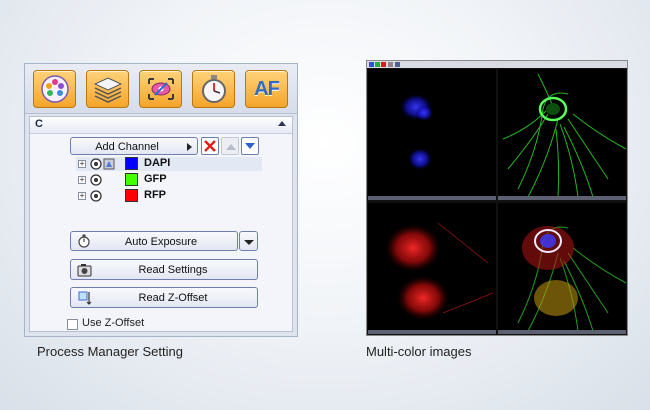 This screenshot has width=650, height=410. What do you see at coordinates (497, 64) in the screenshot?
I see `viewer-toolbar` at bounding box center [497, 64].